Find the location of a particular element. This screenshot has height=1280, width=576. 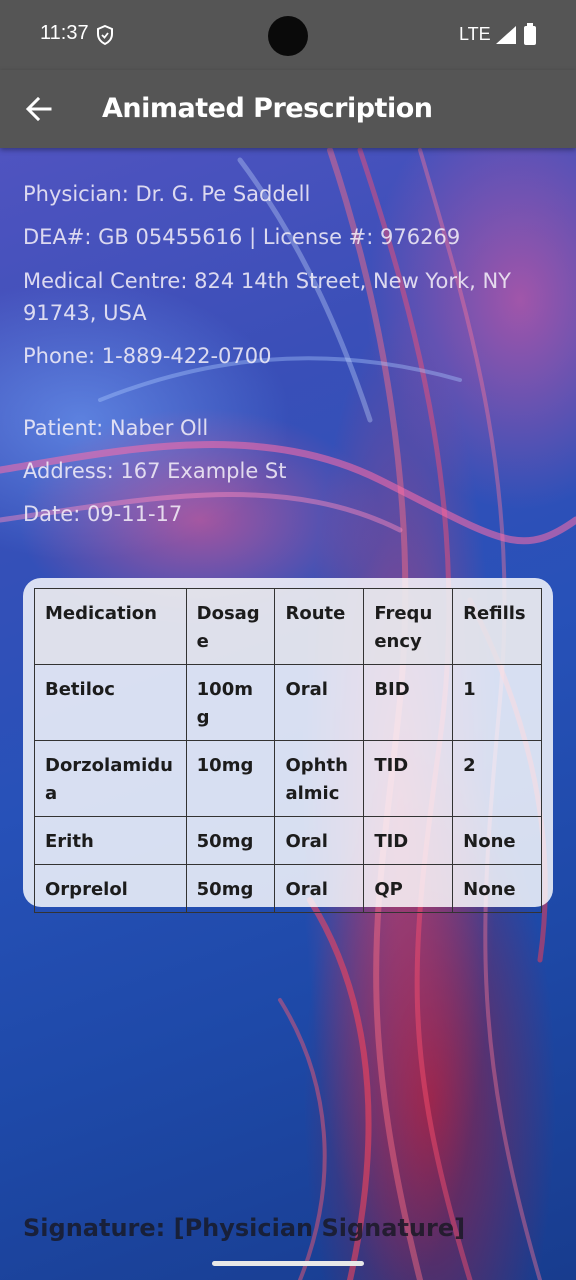

table-row: Orprelol 50mg Oral QP None is located at coordinates (288, 888).